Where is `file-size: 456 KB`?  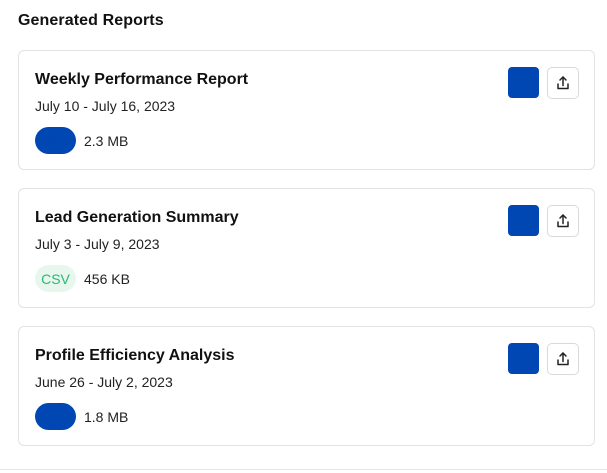
file-size: 456 KB is located at coordinates (107, 279).